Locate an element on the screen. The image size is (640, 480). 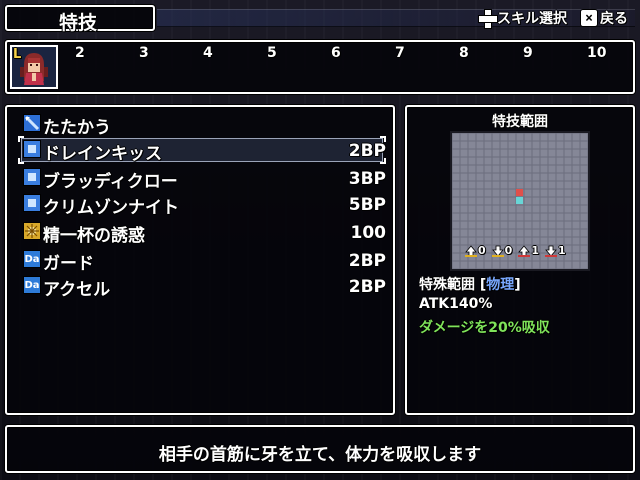
range-stats: 0 0 1 1 is located at coordinates (517, 250).